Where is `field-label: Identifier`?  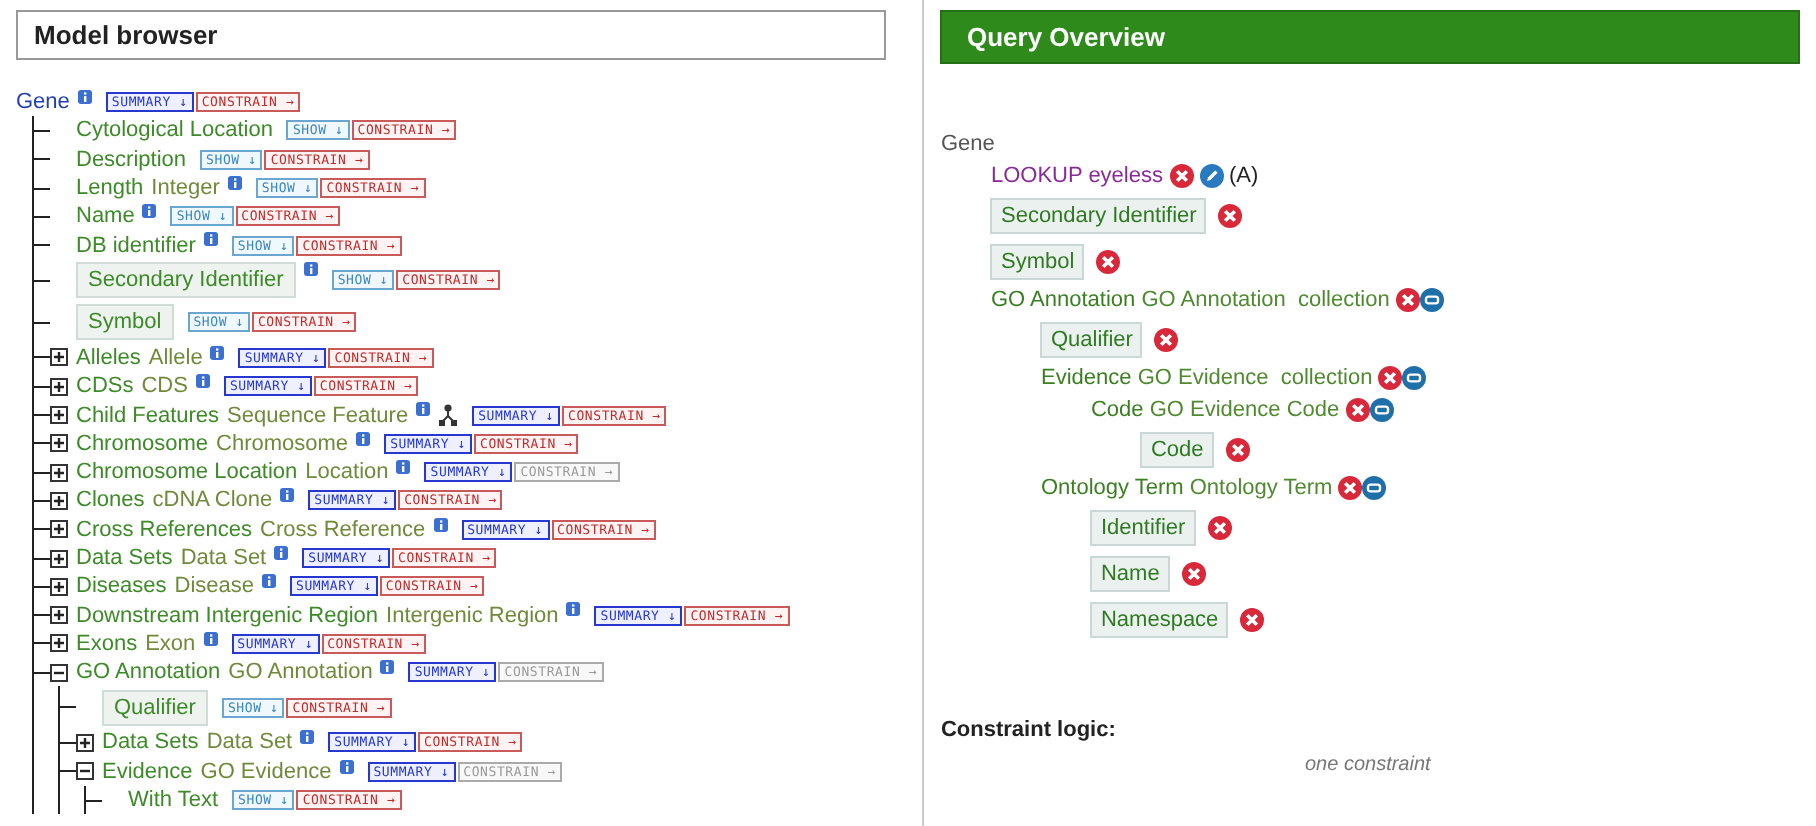
field-label: Identifier is located at coordinates (1143, 527).